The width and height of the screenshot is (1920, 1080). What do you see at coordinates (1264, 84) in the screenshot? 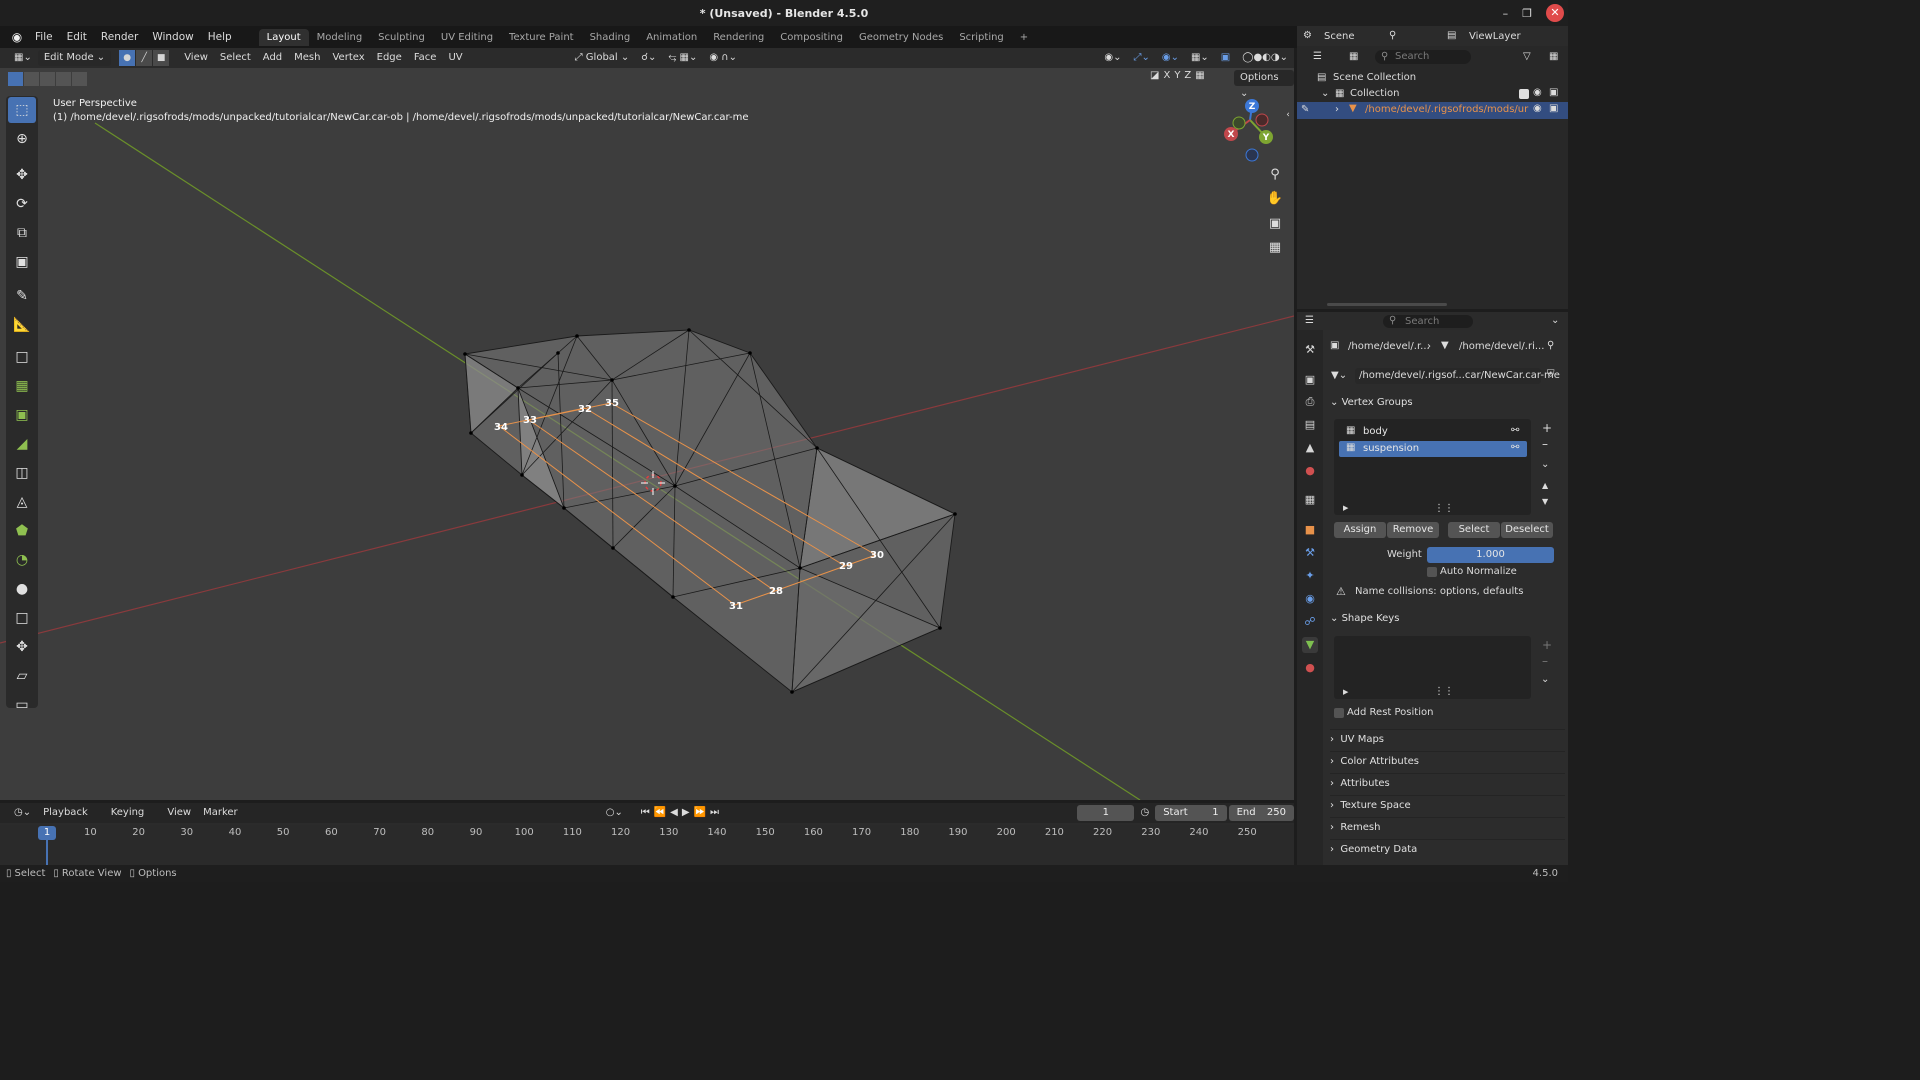
I see `options-dropdown: Options ⌄` at bounding box center [1264, 84].